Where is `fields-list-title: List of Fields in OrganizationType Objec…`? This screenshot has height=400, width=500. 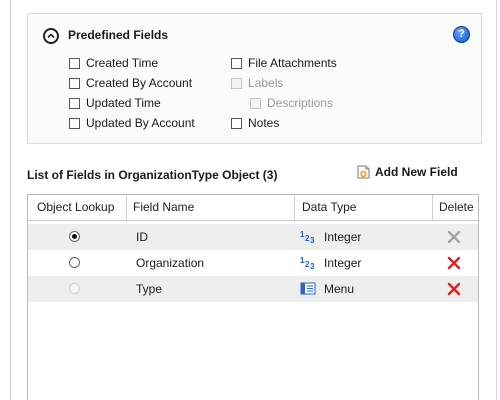 fields-list-title: List of Fields in OrganizationType Objec… is located at coordinates (152, 175).